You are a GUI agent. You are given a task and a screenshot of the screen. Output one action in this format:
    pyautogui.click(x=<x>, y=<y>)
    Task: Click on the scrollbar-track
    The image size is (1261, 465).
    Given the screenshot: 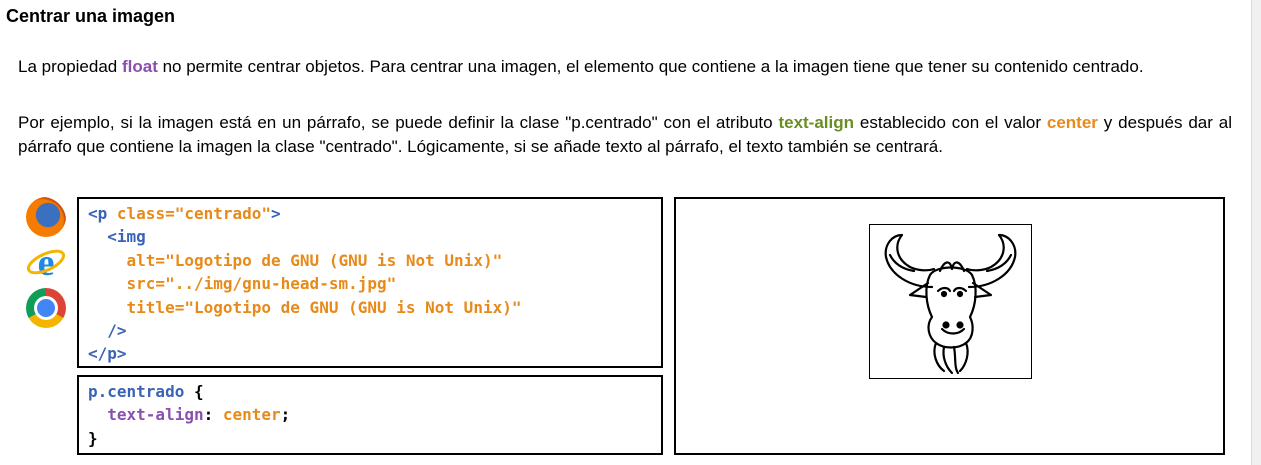 What is the action you would take?
    pyautogui.click(x=1256, y=232)
    